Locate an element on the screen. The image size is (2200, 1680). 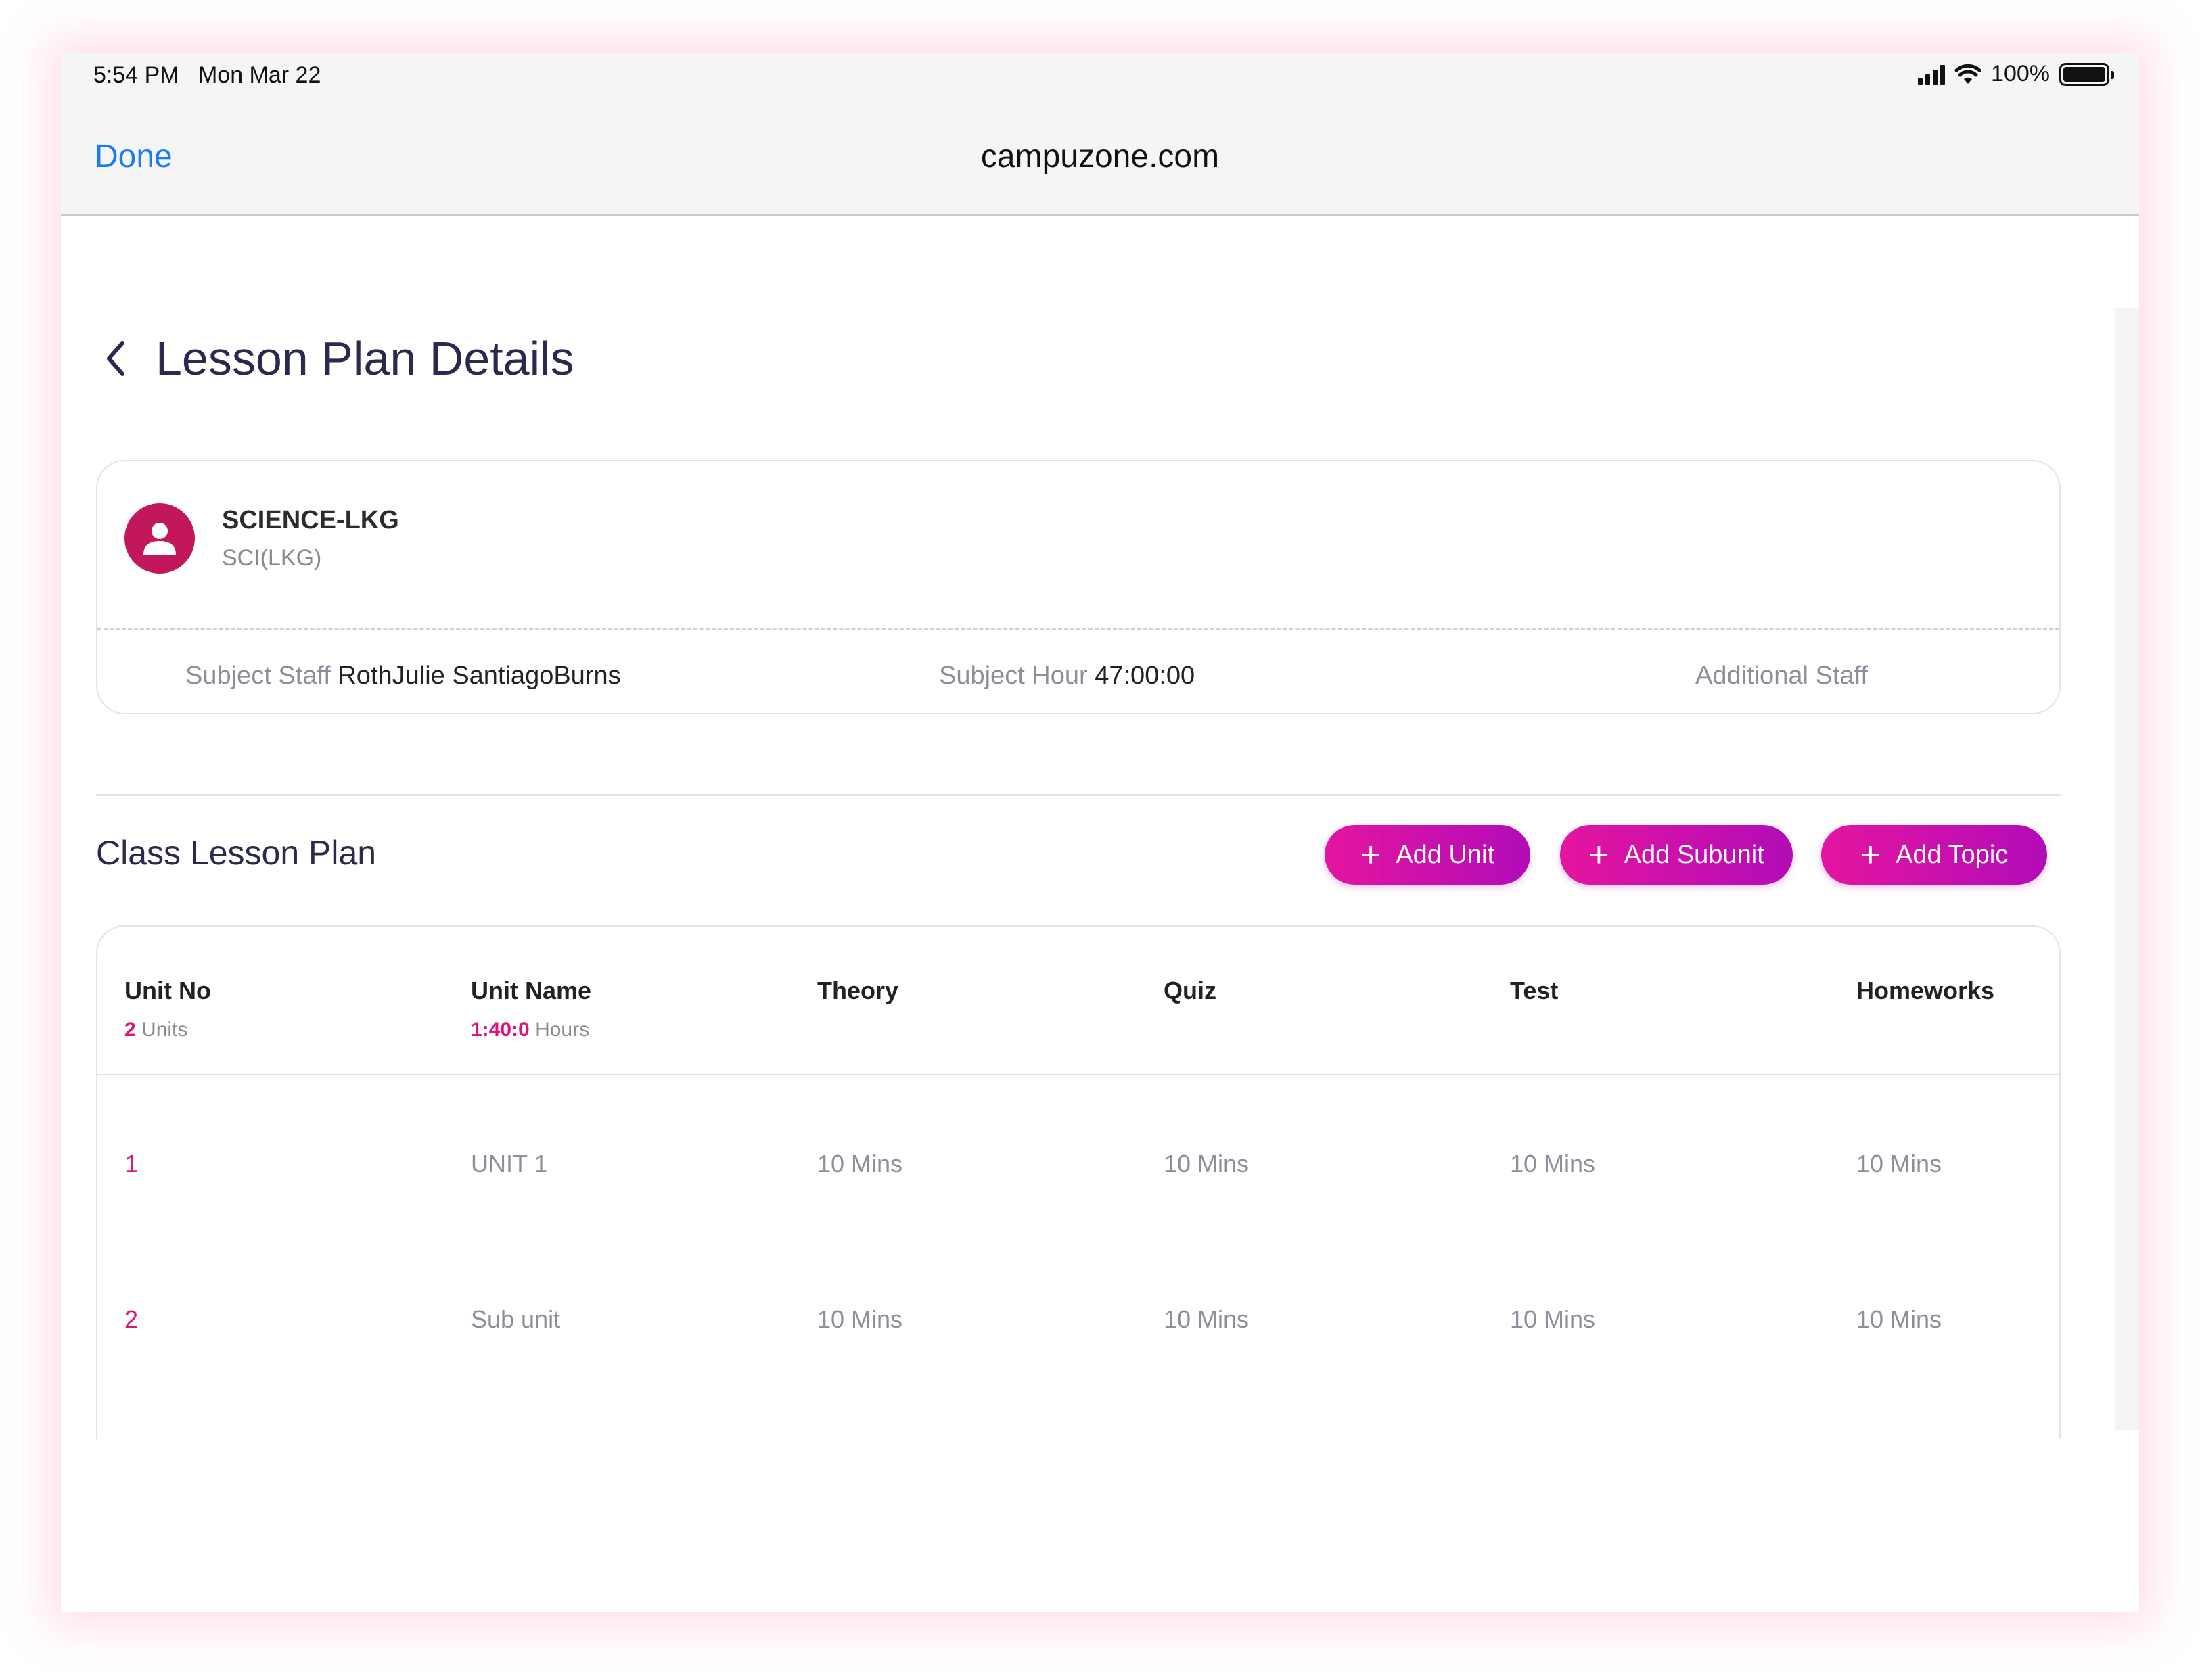
cellular-signal-icon is located at coordinates (1932, 75).